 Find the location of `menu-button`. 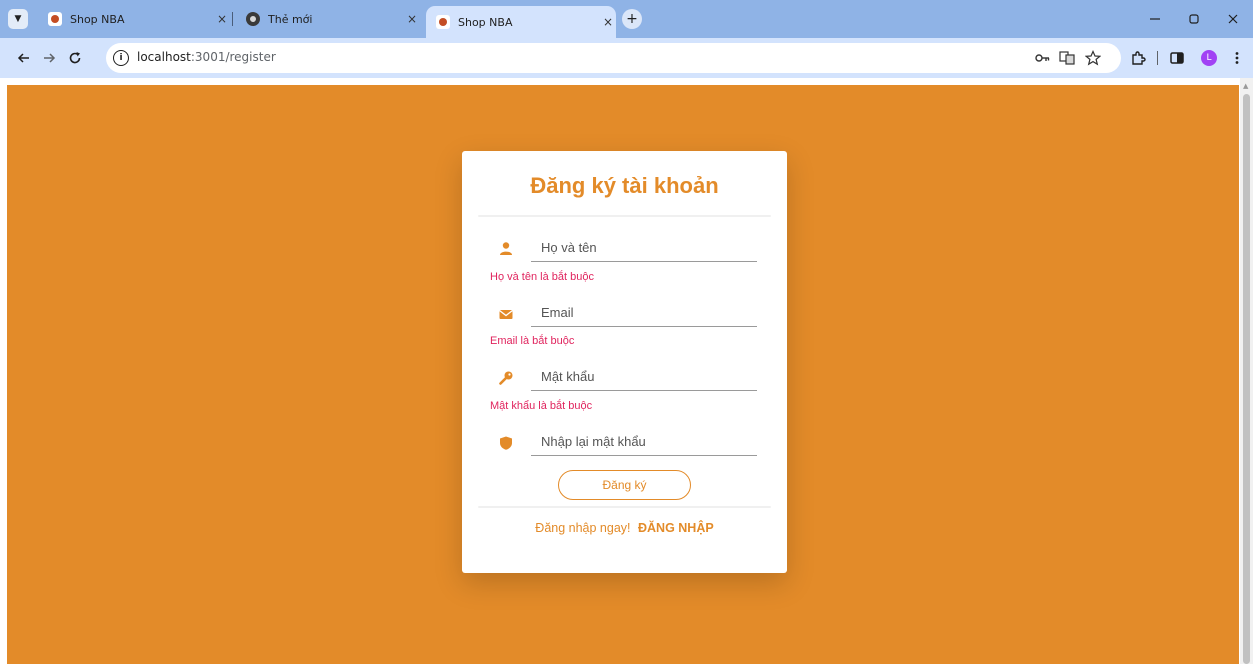

menu-button is located at coordinates (1237, 58).